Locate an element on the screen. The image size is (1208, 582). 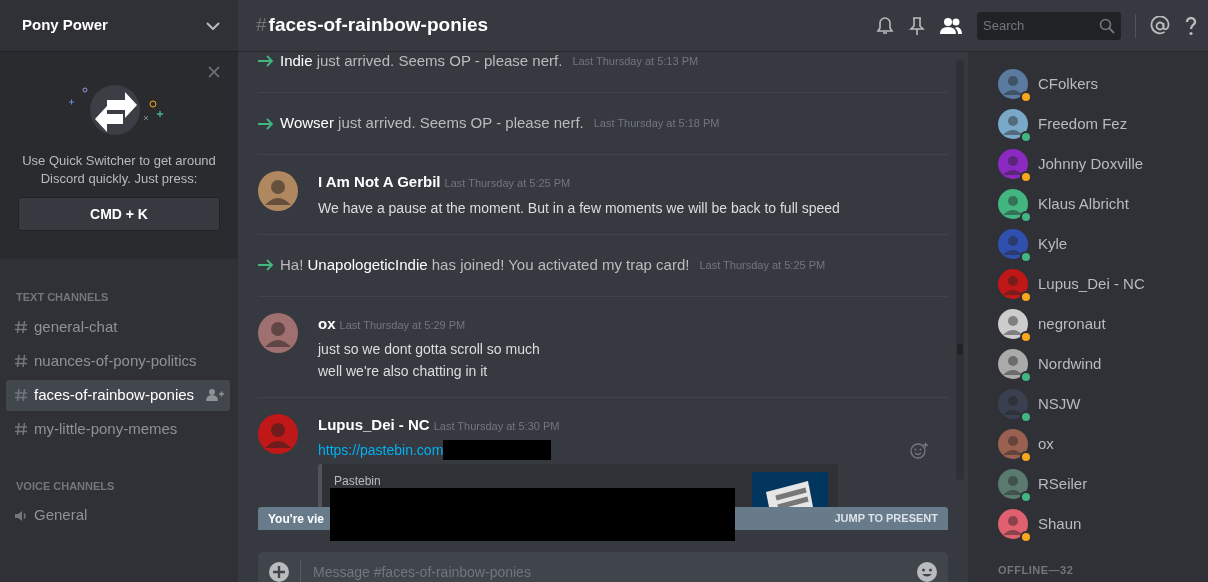
channel-name: my-little-pony-memes is located at coordinates (106, 428).